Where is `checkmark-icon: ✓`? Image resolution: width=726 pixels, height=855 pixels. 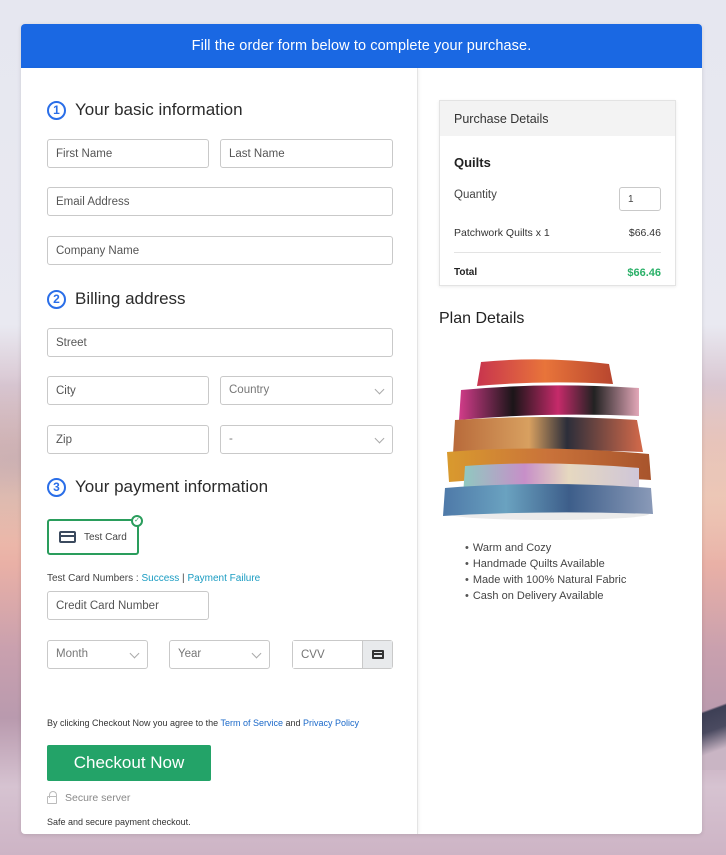 checkmark-icon: ✓ is located at coordinates (137, 521).